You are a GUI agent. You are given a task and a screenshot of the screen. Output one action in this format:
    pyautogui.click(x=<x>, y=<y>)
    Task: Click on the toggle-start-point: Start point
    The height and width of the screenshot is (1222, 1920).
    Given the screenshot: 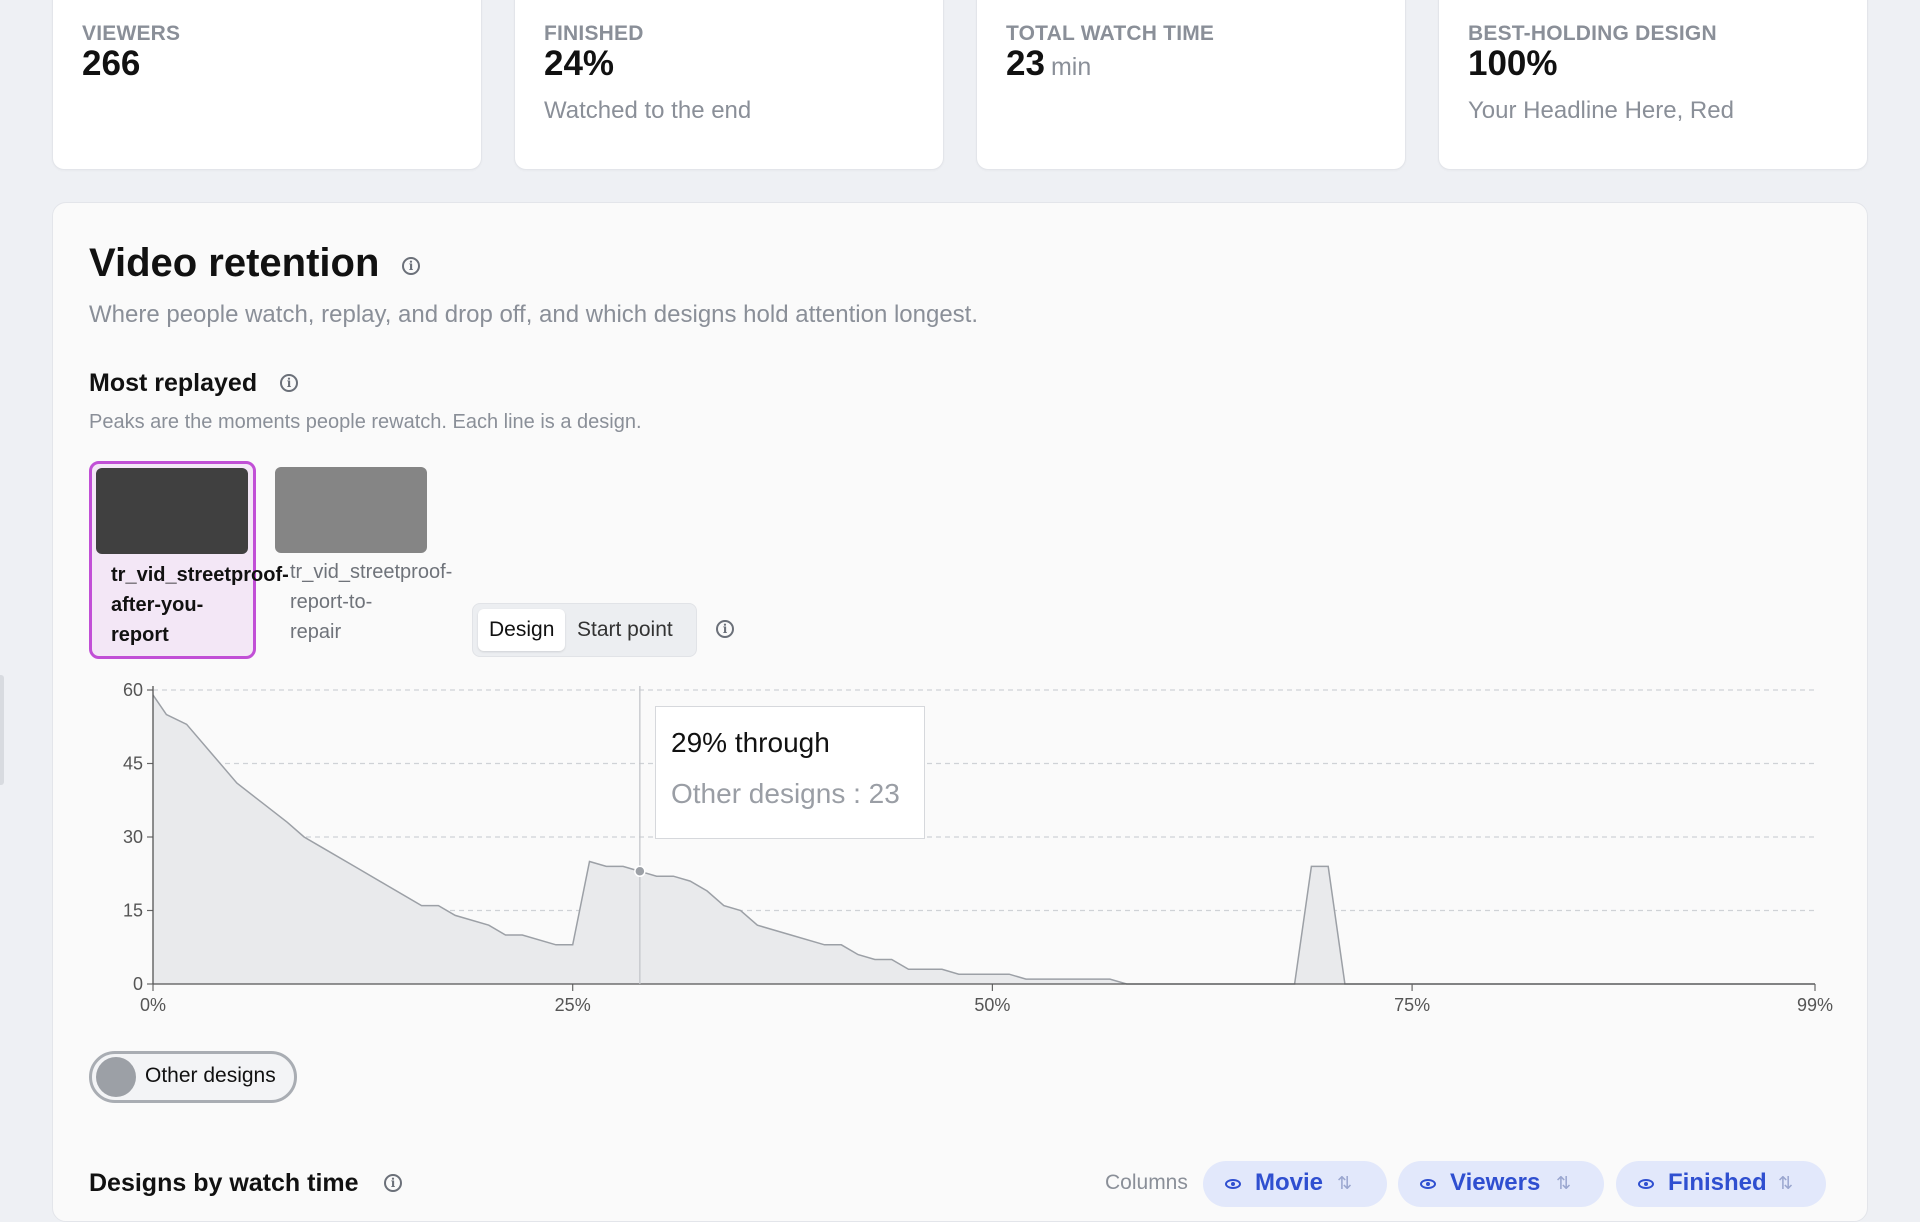 What is the action you would take?
    pyautogui.click(x=625, y=630)
    